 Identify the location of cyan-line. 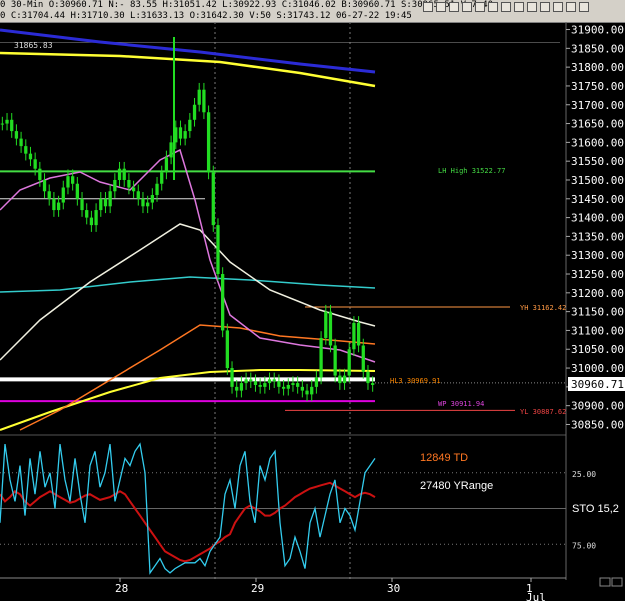
(188, 284).